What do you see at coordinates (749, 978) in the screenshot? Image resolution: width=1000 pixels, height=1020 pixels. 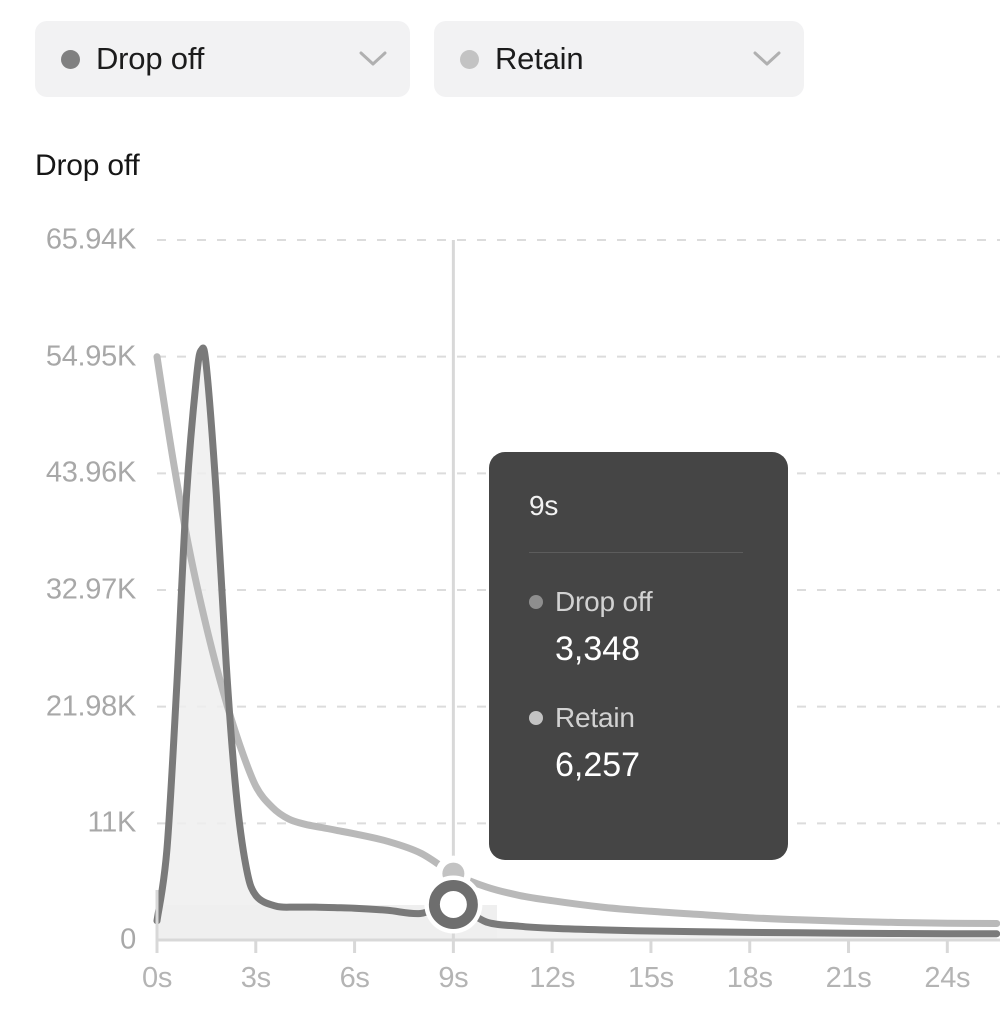 I see `x-axis-tick-label: 18s` at bounding box center [749, 978].